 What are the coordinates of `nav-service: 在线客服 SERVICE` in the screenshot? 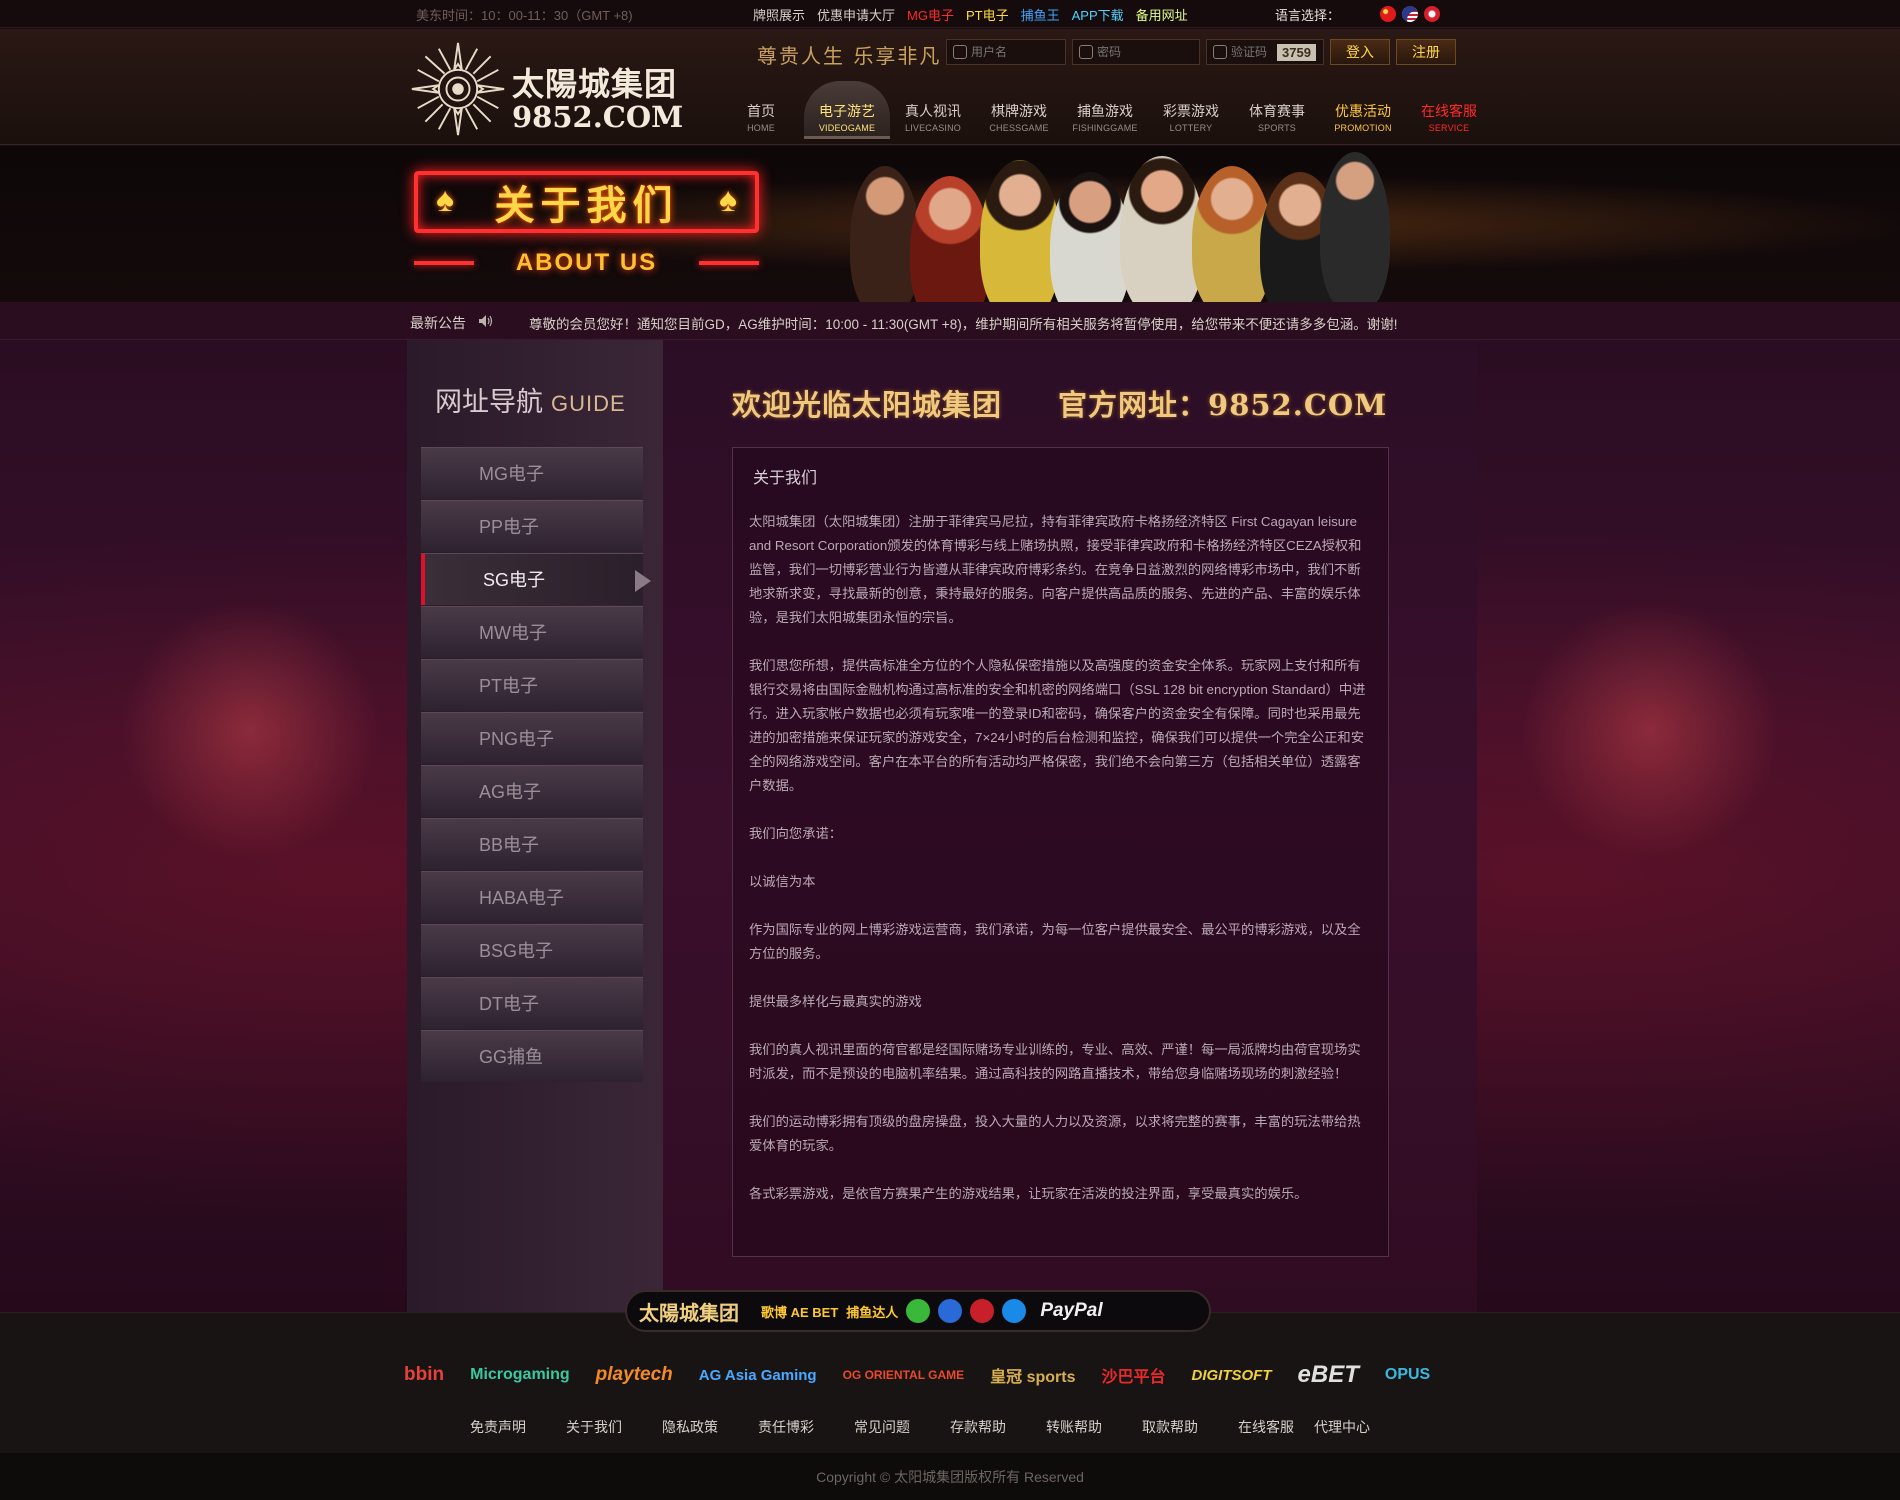 It's located at (1449, 110).